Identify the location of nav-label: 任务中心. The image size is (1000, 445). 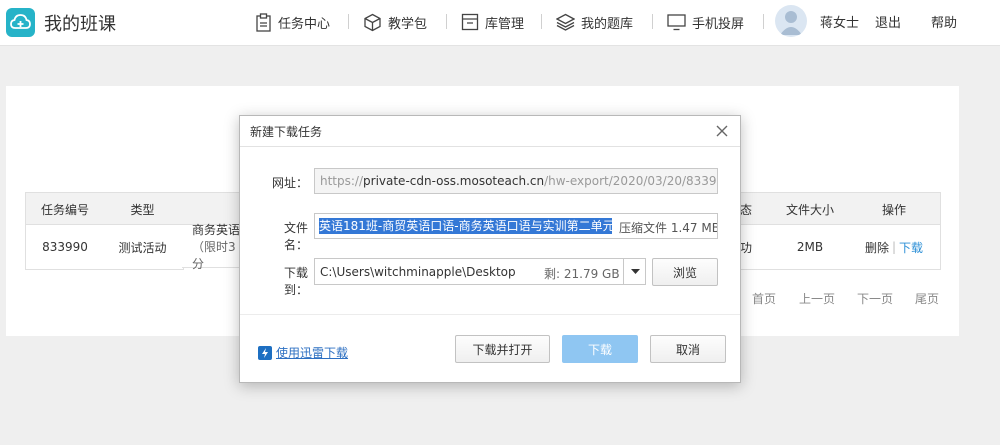
(304, 24).